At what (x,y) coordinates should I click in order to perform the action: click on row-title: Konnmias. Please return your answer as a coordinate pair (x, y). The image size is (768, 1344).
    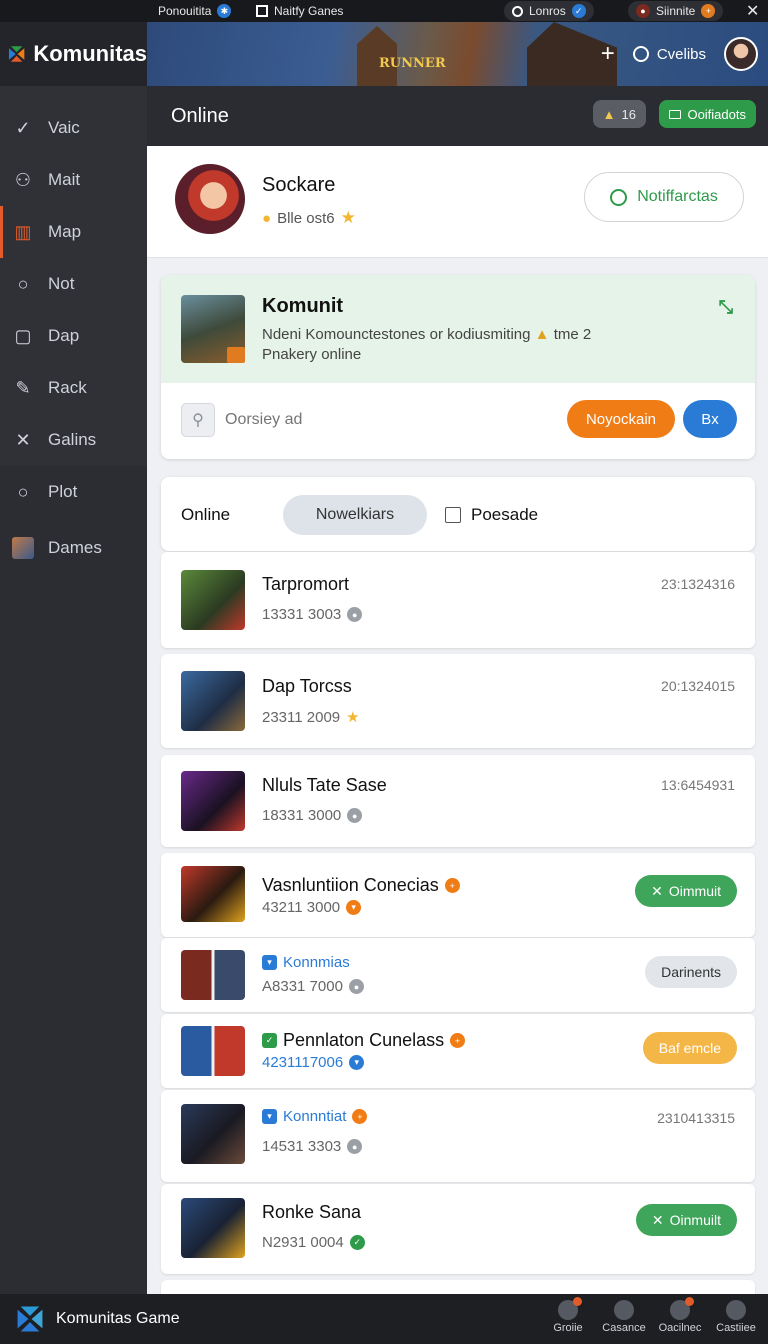
    Looking at the image, I should click on (316, 962).